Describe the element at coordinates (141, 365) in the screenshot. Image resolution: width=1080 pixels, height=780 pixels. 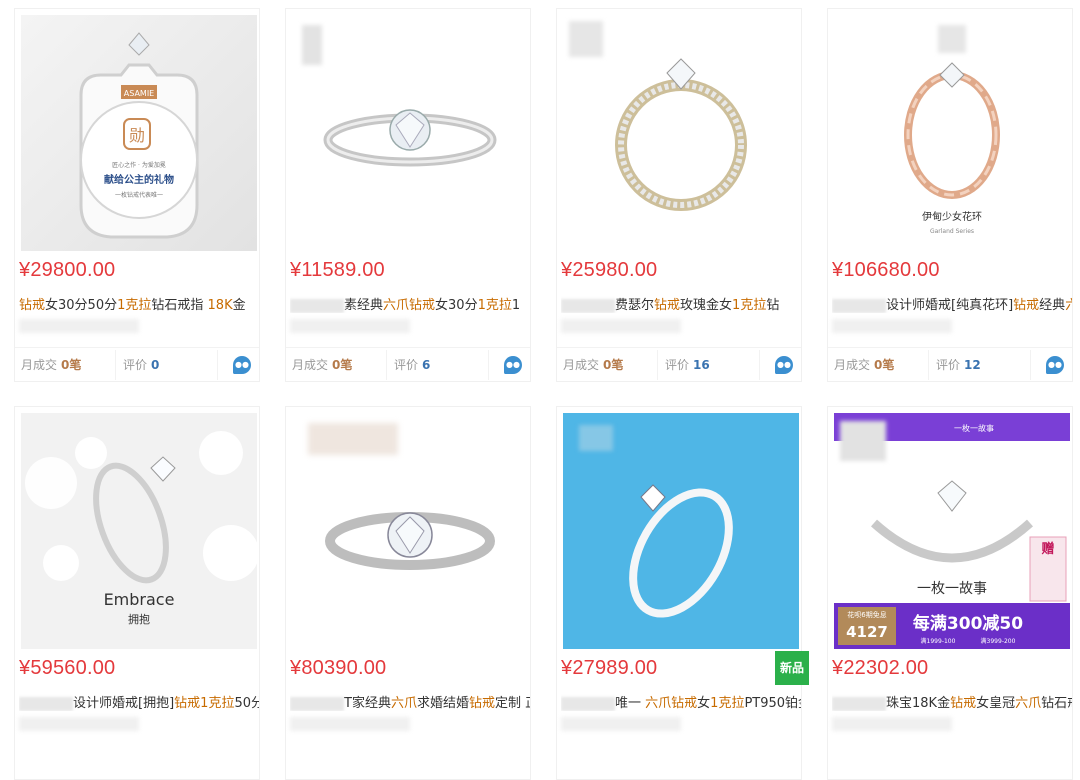
I see `review-count: 评价 0` at that location.